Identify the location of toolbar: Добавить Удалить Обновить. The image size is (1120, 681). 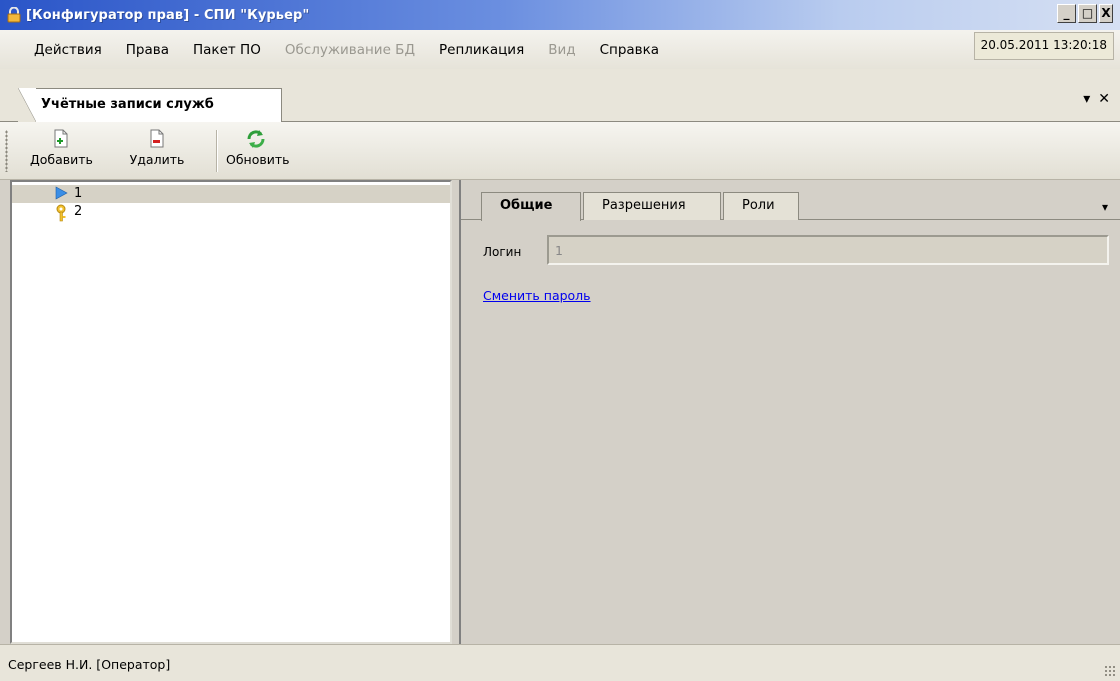
(560, 151).